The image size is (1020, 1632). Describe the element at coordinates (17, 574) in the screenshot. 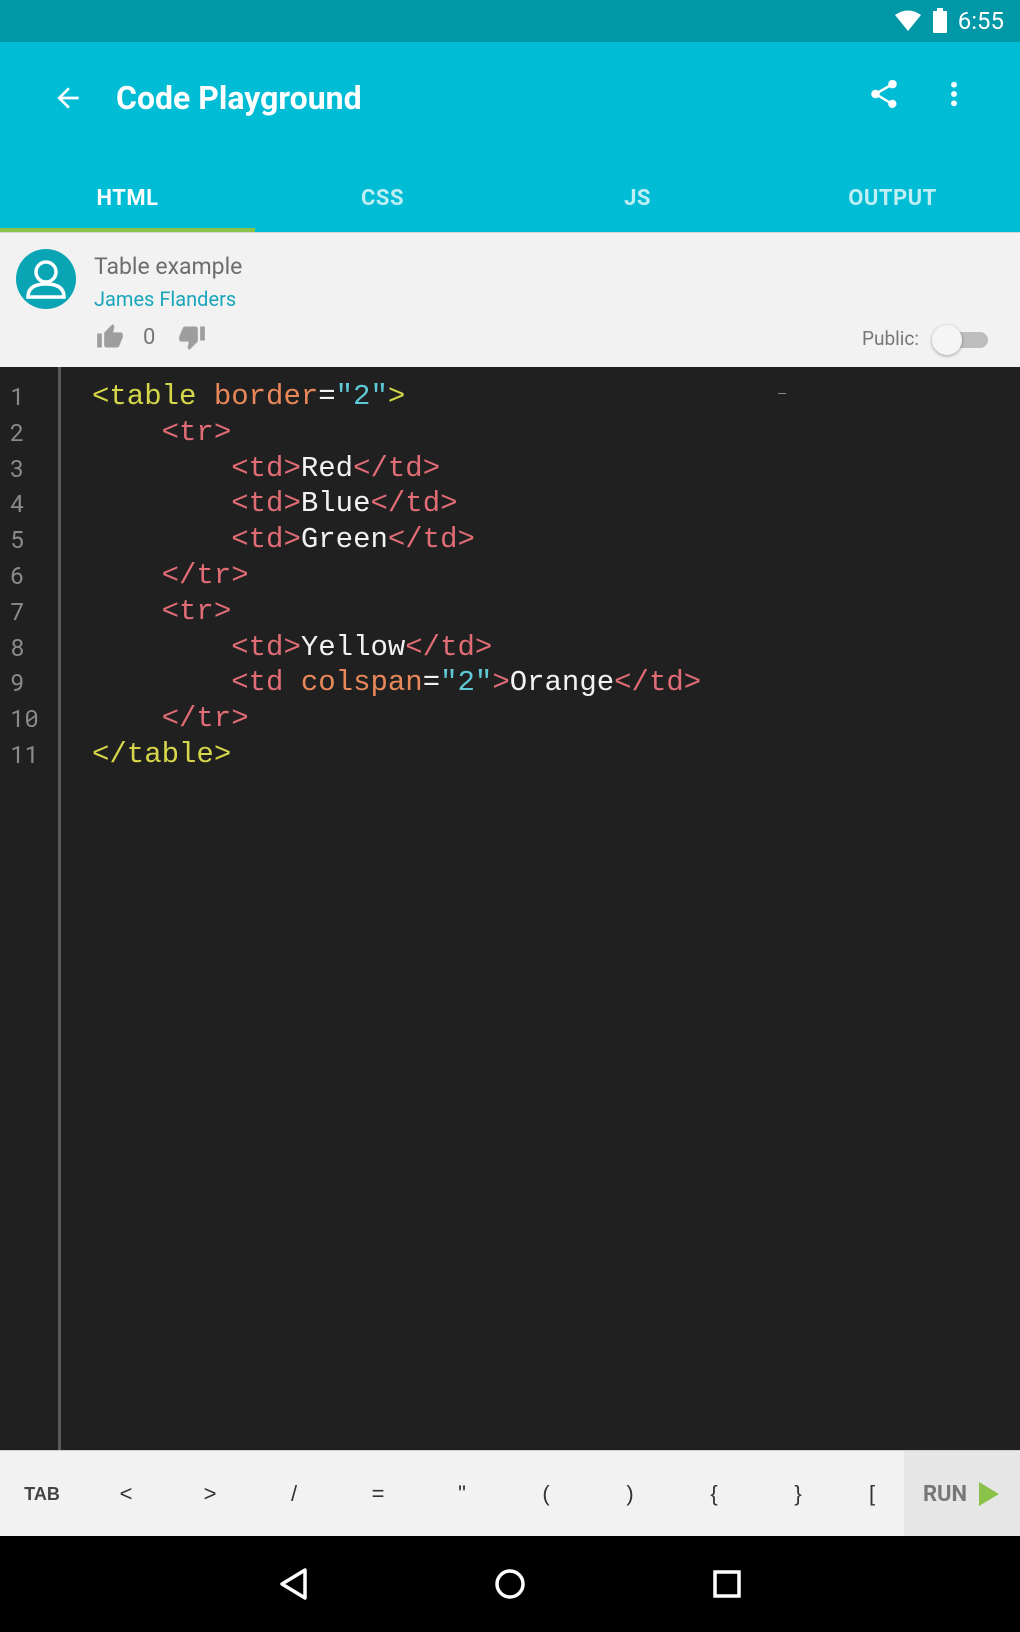

I see `line-number: 6` at that location.